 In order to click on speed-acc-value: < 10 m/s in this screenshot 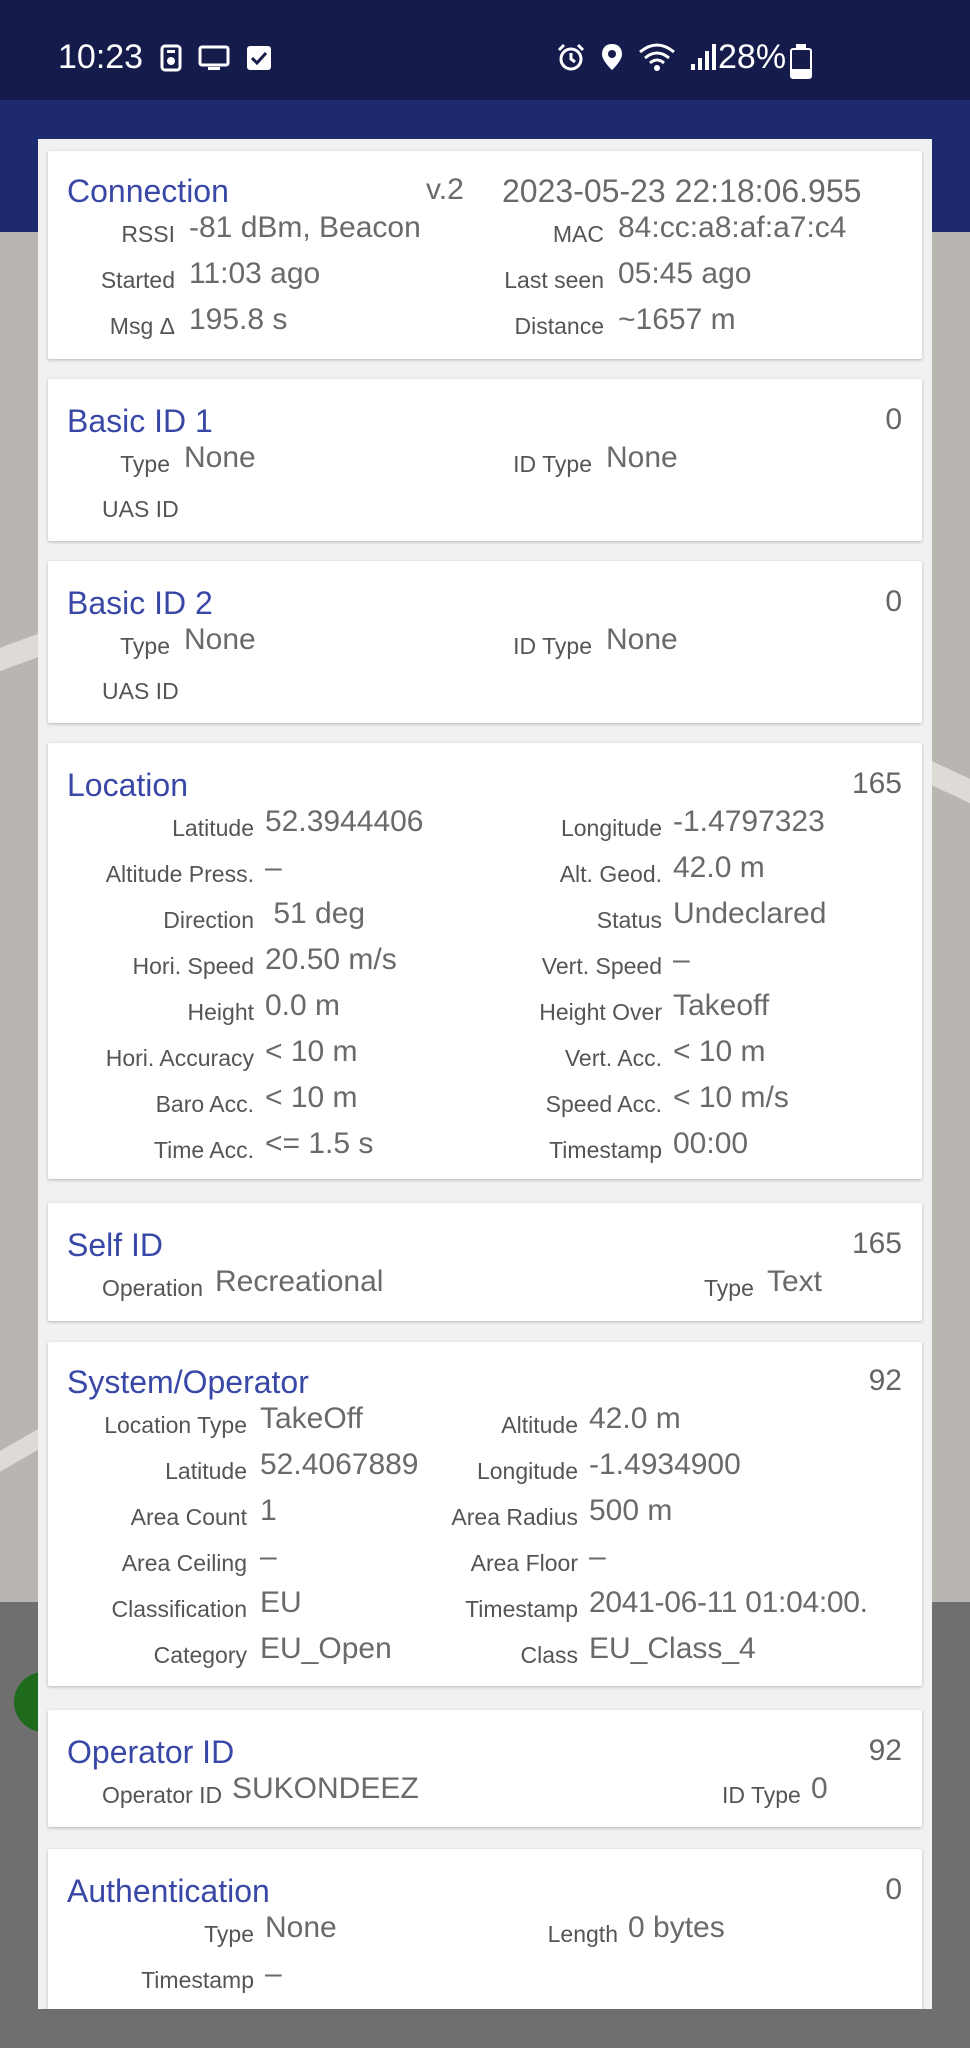, I will do `click(731, 1097)`.